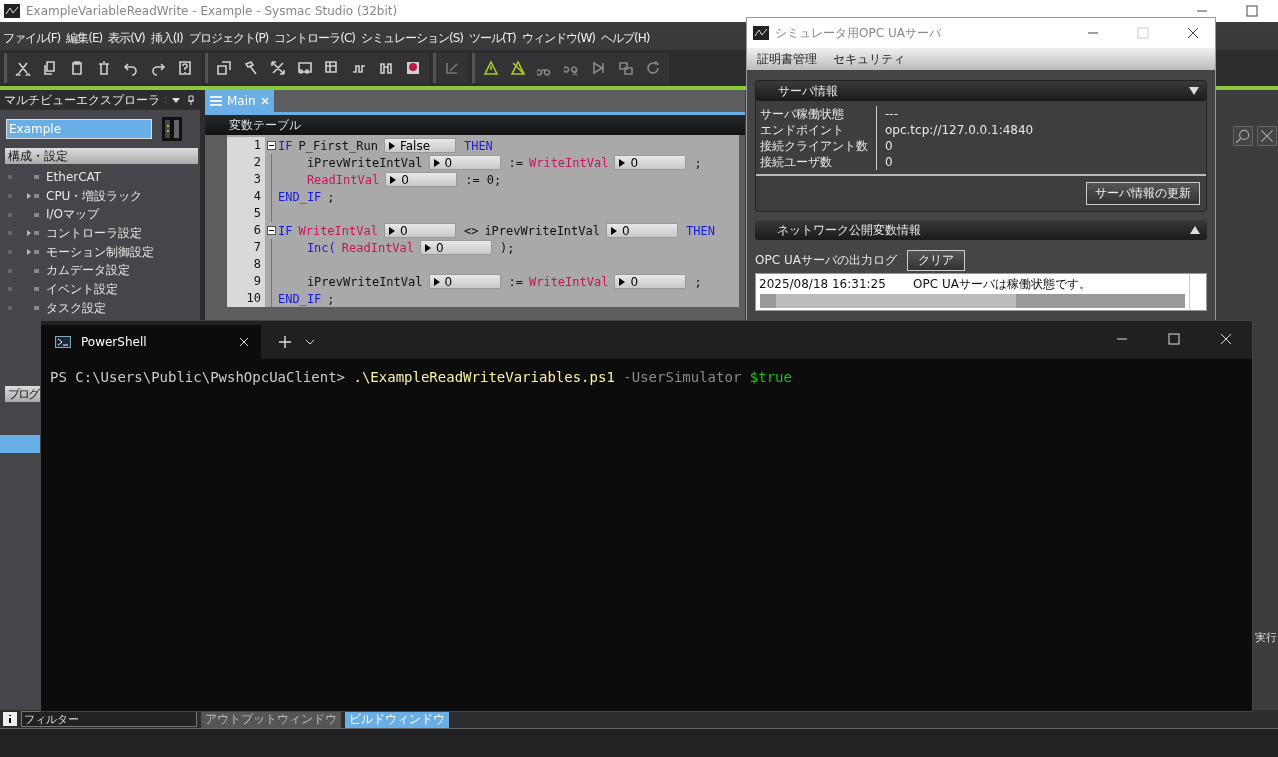  What do you see at coordinates (172, 129) in the screenshot?
I see `controller-icon` at bounding box center [172, 129].